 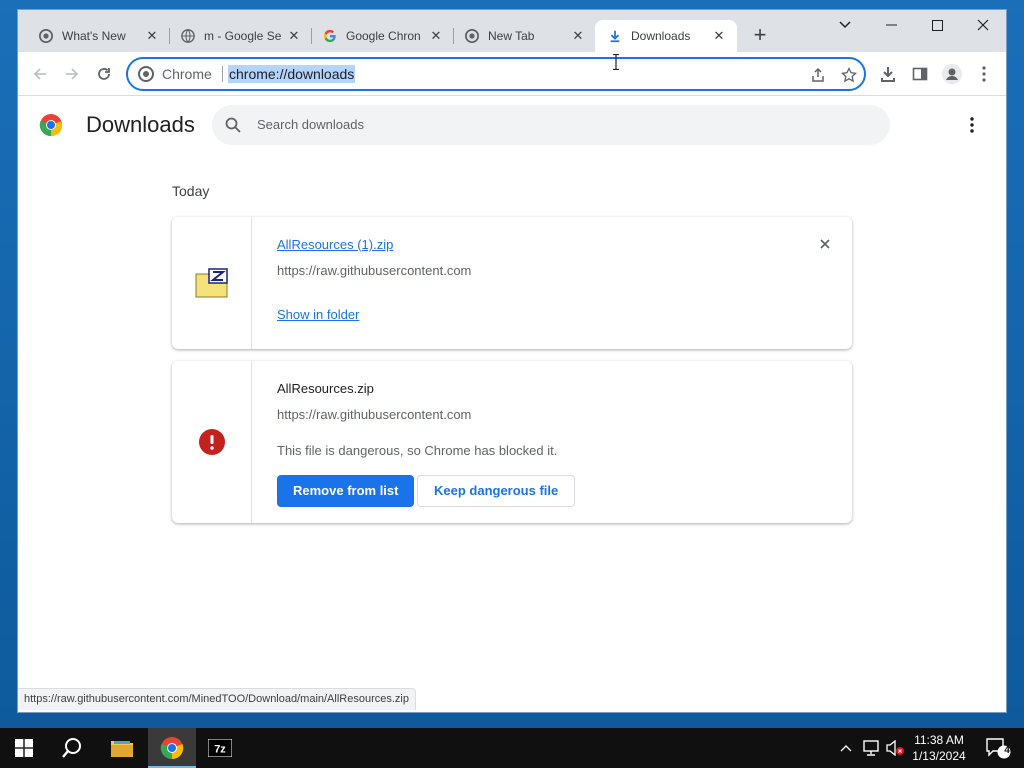 I want to click on maximize-button, so click(x=937, y=25).